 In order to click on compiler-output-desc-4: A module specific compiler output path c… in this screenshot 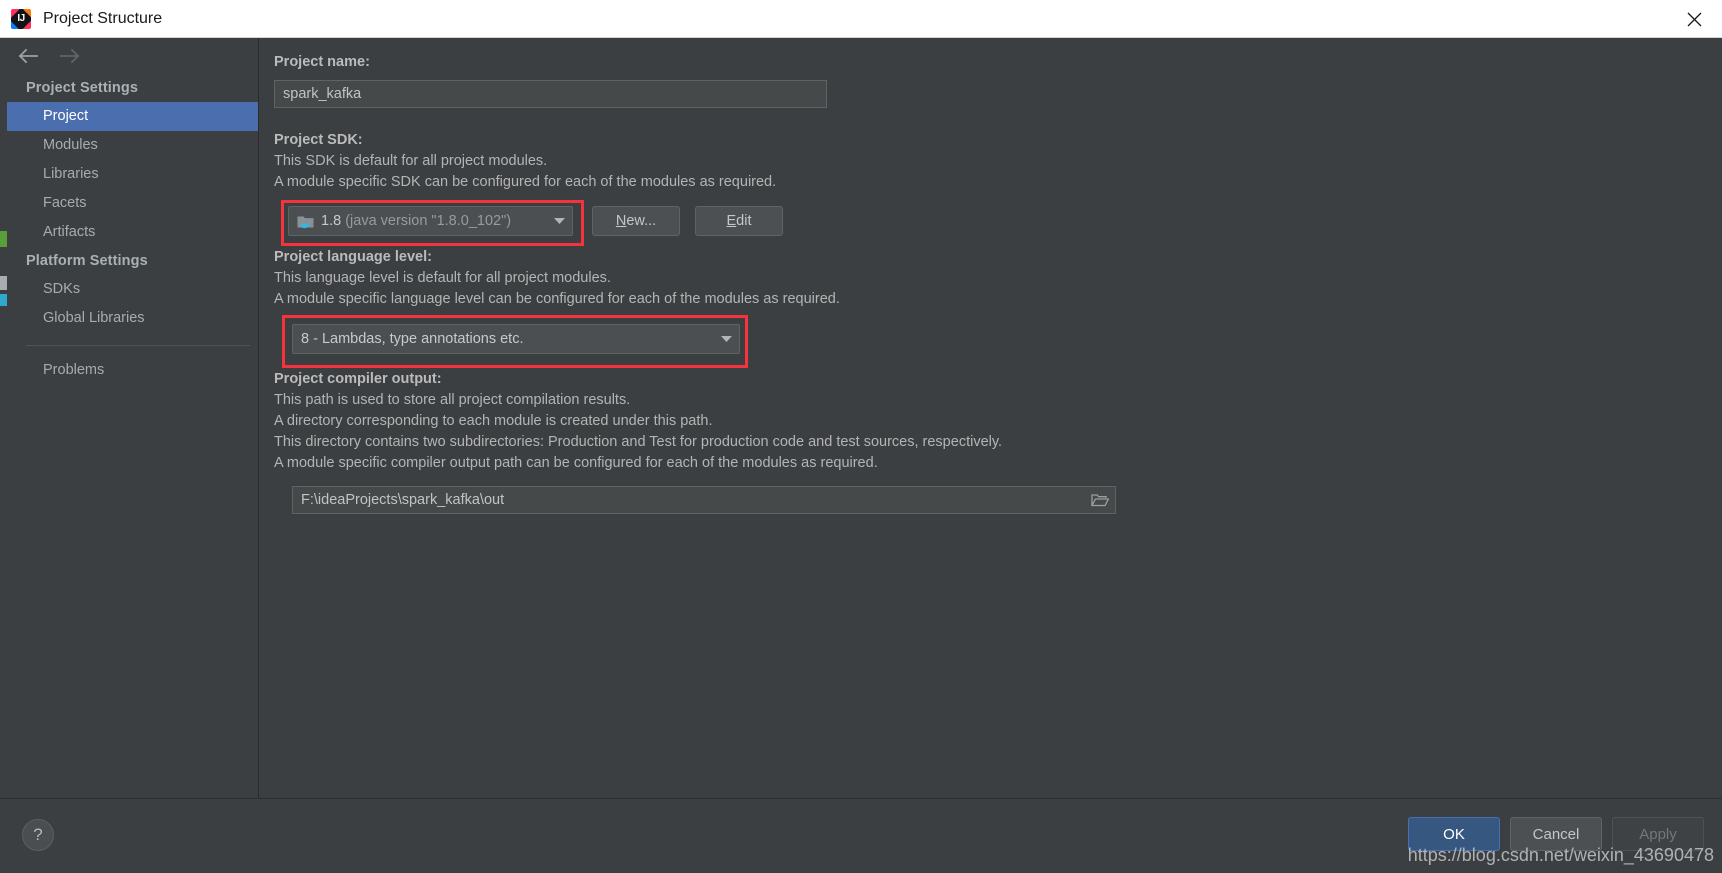, I will do `click(576, 463)`.